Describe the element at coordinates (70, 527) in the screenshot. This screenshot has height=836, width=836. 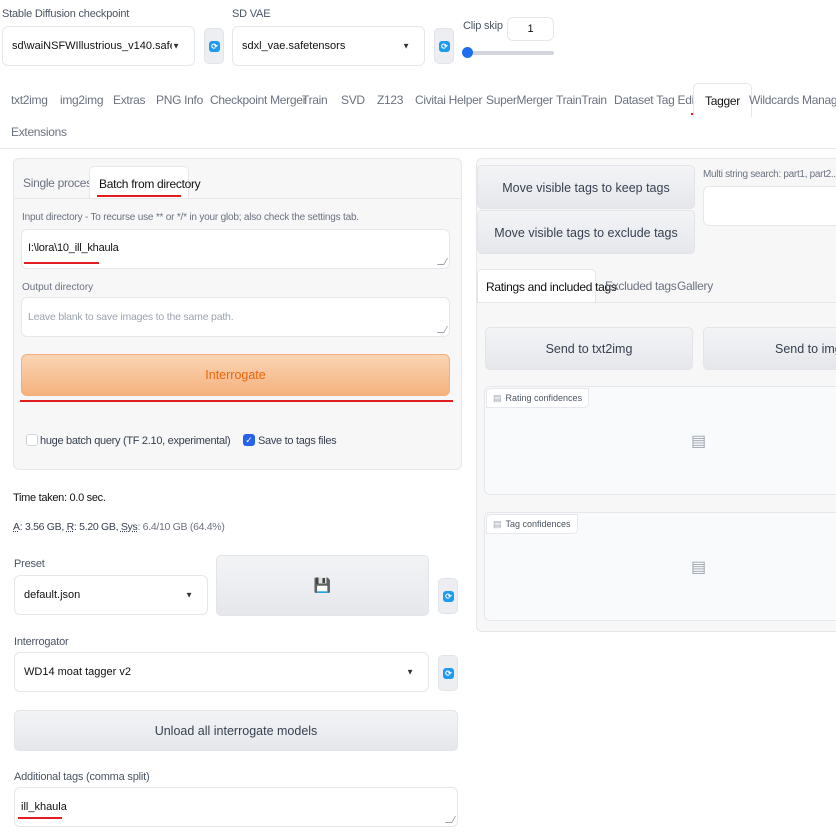
I see `mem-r-label: R` at that location.